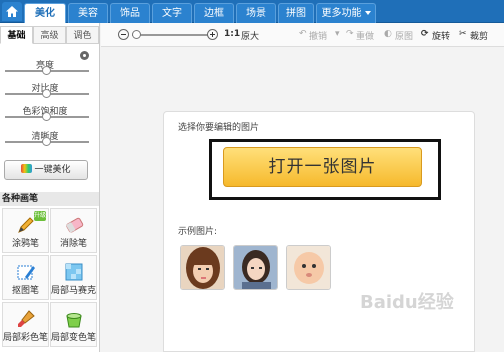 Image resolution: width=504 pixels, height=352 pixels. I want to click on subtab-bar: 基础 高级 调色, so click(50, 35).